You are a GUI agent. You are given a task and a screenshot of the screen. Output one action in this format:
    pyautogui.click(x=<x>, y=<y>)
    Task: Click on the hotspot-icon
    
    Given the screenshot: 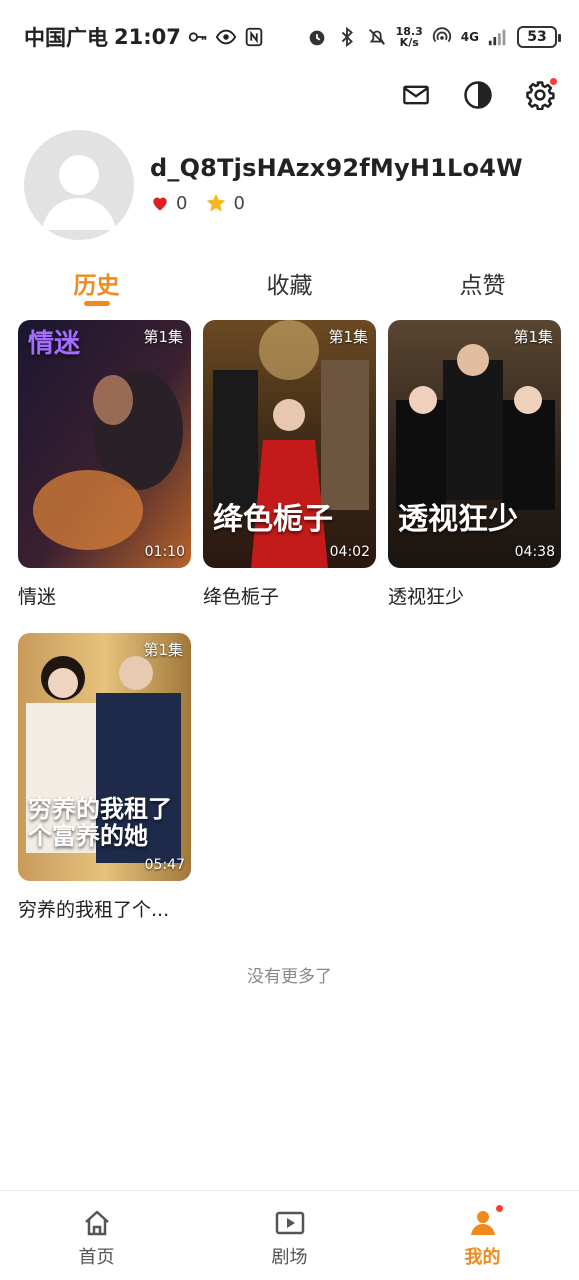 What is the action you would take?
    pyautogui.click(x=441, y=35)
    